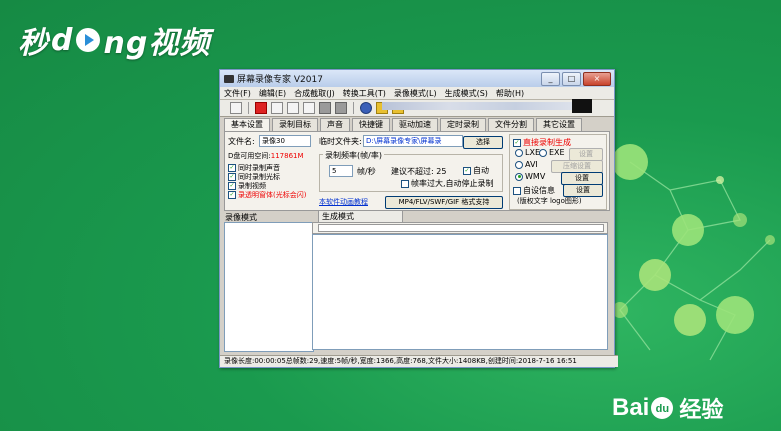 The image size is (781, 431). Describe the element at coordinates (285, 141) in the screenshot. I see `filename-input: 录像30` at that location.